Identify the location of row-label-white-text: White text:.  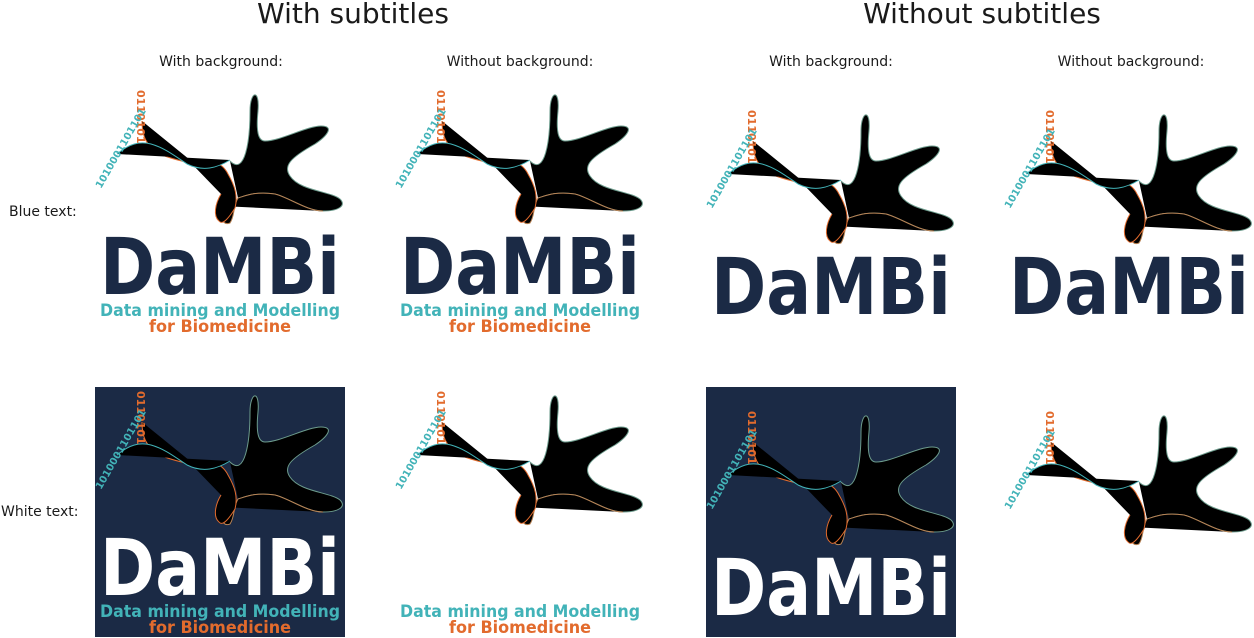
(40, 512).